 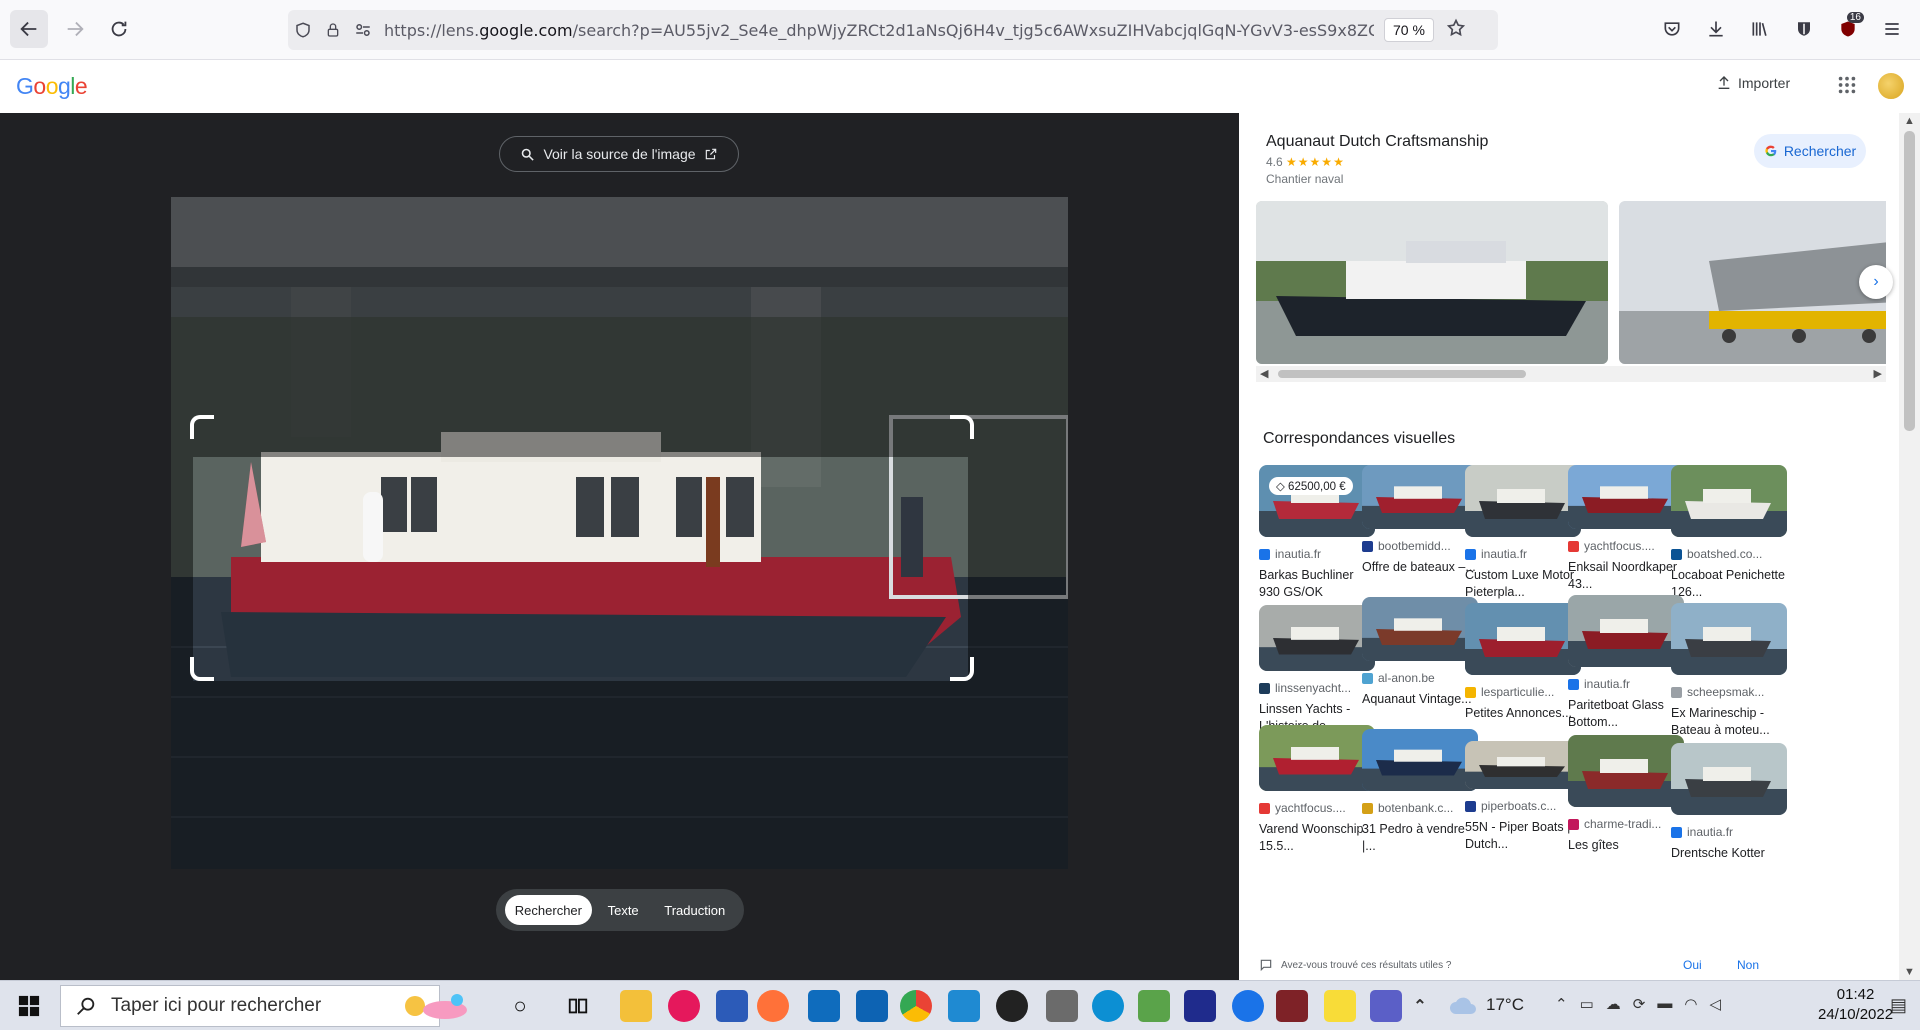 What do you see at coordinates (1848, 86) in the screenshot?
I see `apps-grid-icon` at bounding box center [1848, 86].